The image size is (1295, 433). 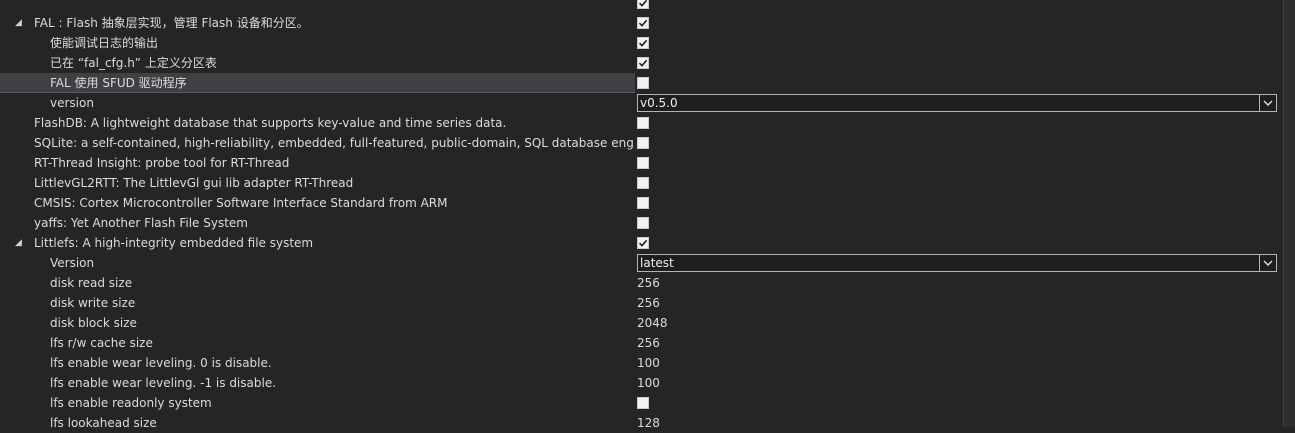 What do you see at coordinates (317, 223) in the screenshot?
I see `property-name-cell: yaffs: Yet Another Flash File System` at bounding box center [317, 223].